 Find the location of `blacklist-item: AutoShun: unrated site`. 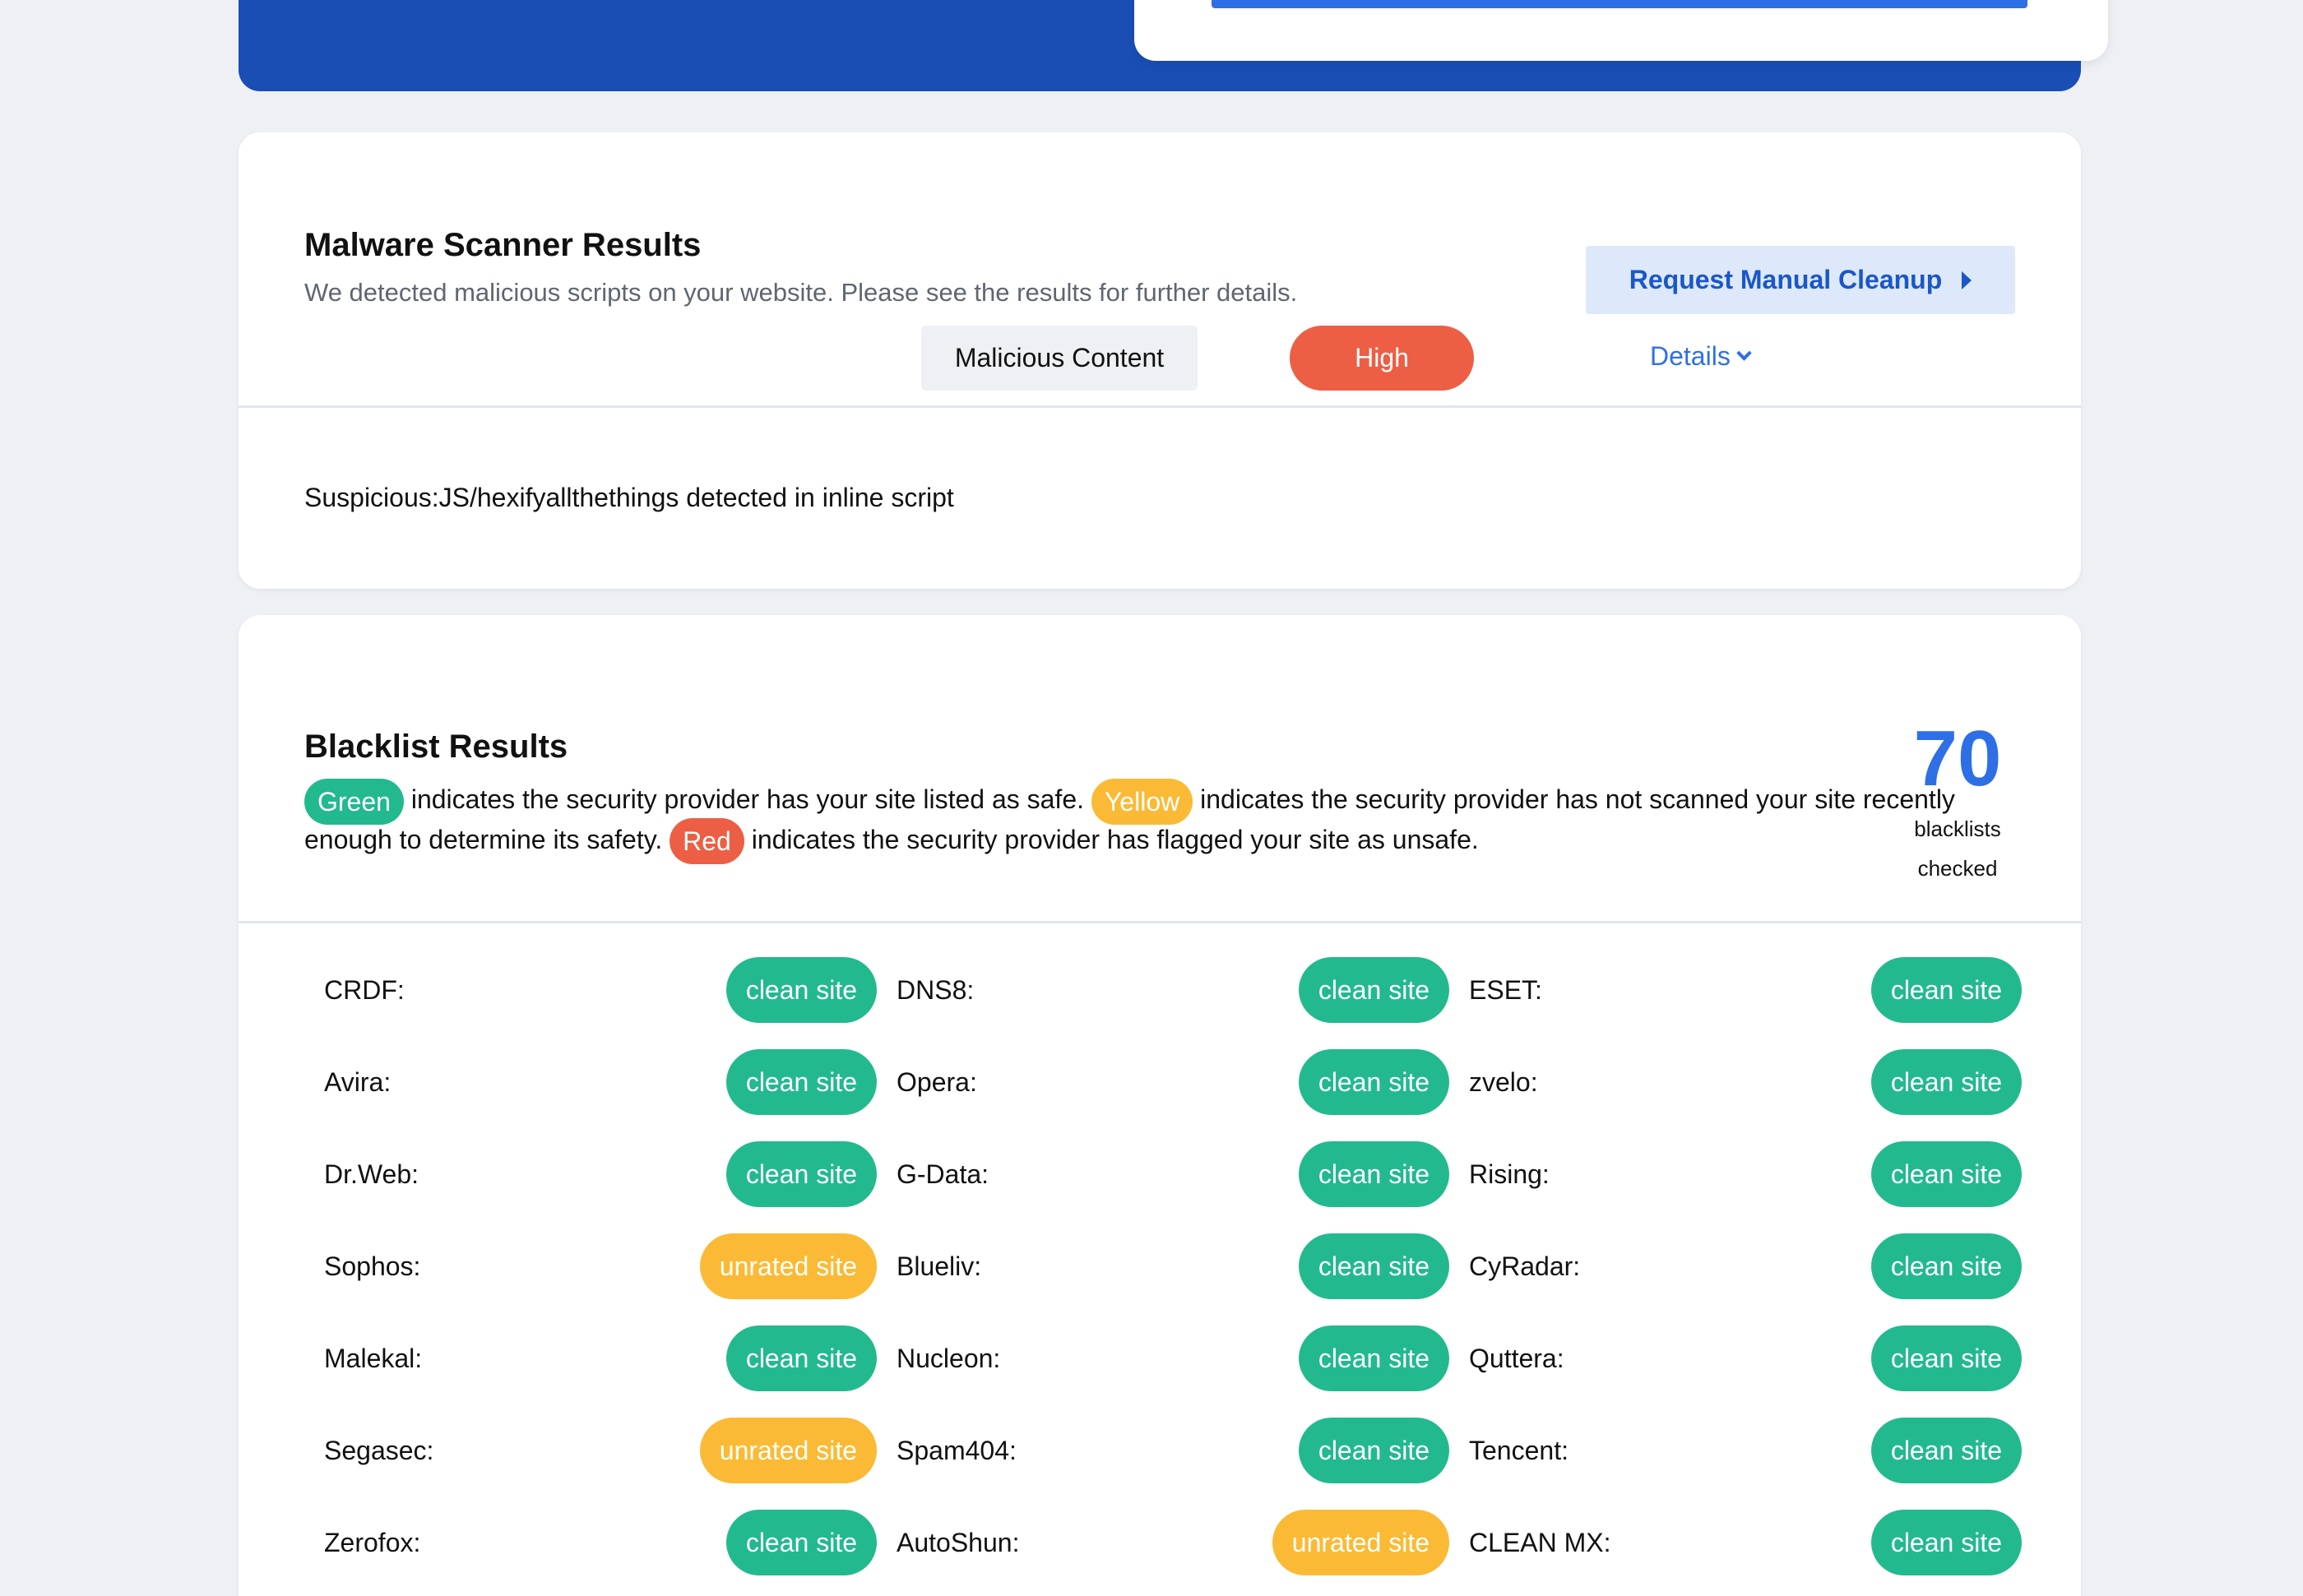

blacklist-item: AutoShun: unrated site is located at coordinates (1163, 1542).